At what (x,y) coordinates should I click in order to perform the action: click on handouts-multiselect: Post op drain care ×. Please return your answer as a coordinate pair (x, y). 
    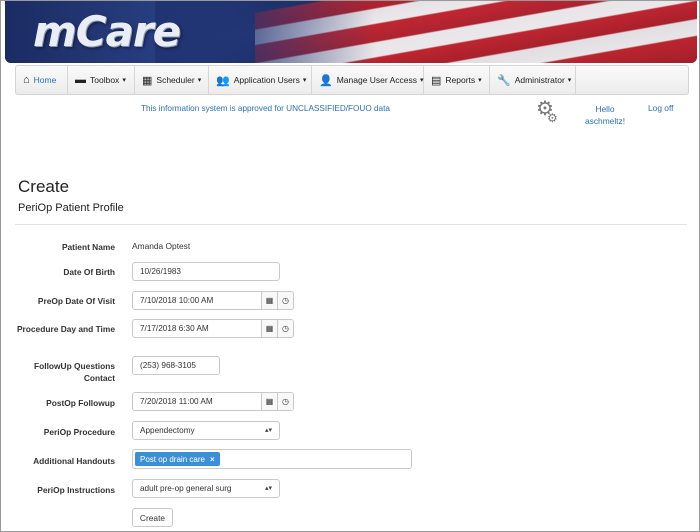
    Looking at the image, I should click on (272, 459).